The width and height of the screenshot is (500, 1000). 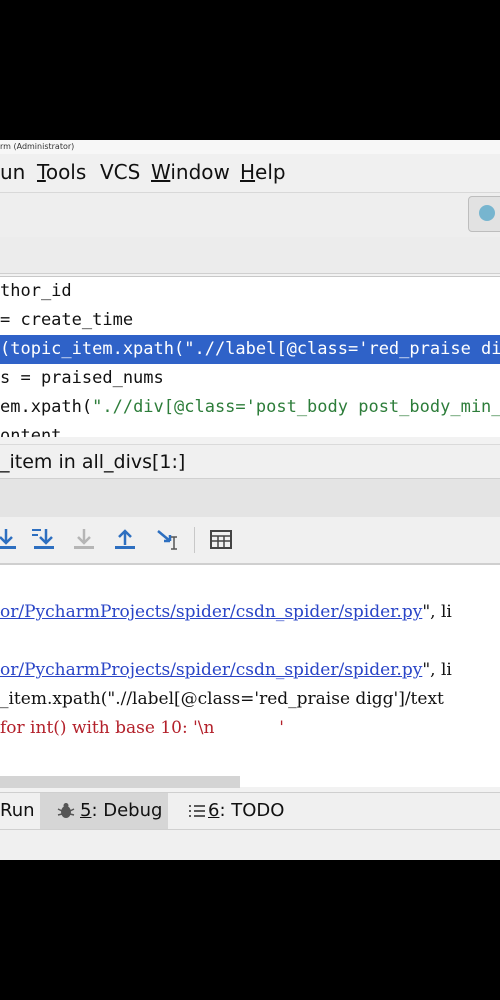 I want to click on menu-tools-rest: ools, so click(x=66, y=172).